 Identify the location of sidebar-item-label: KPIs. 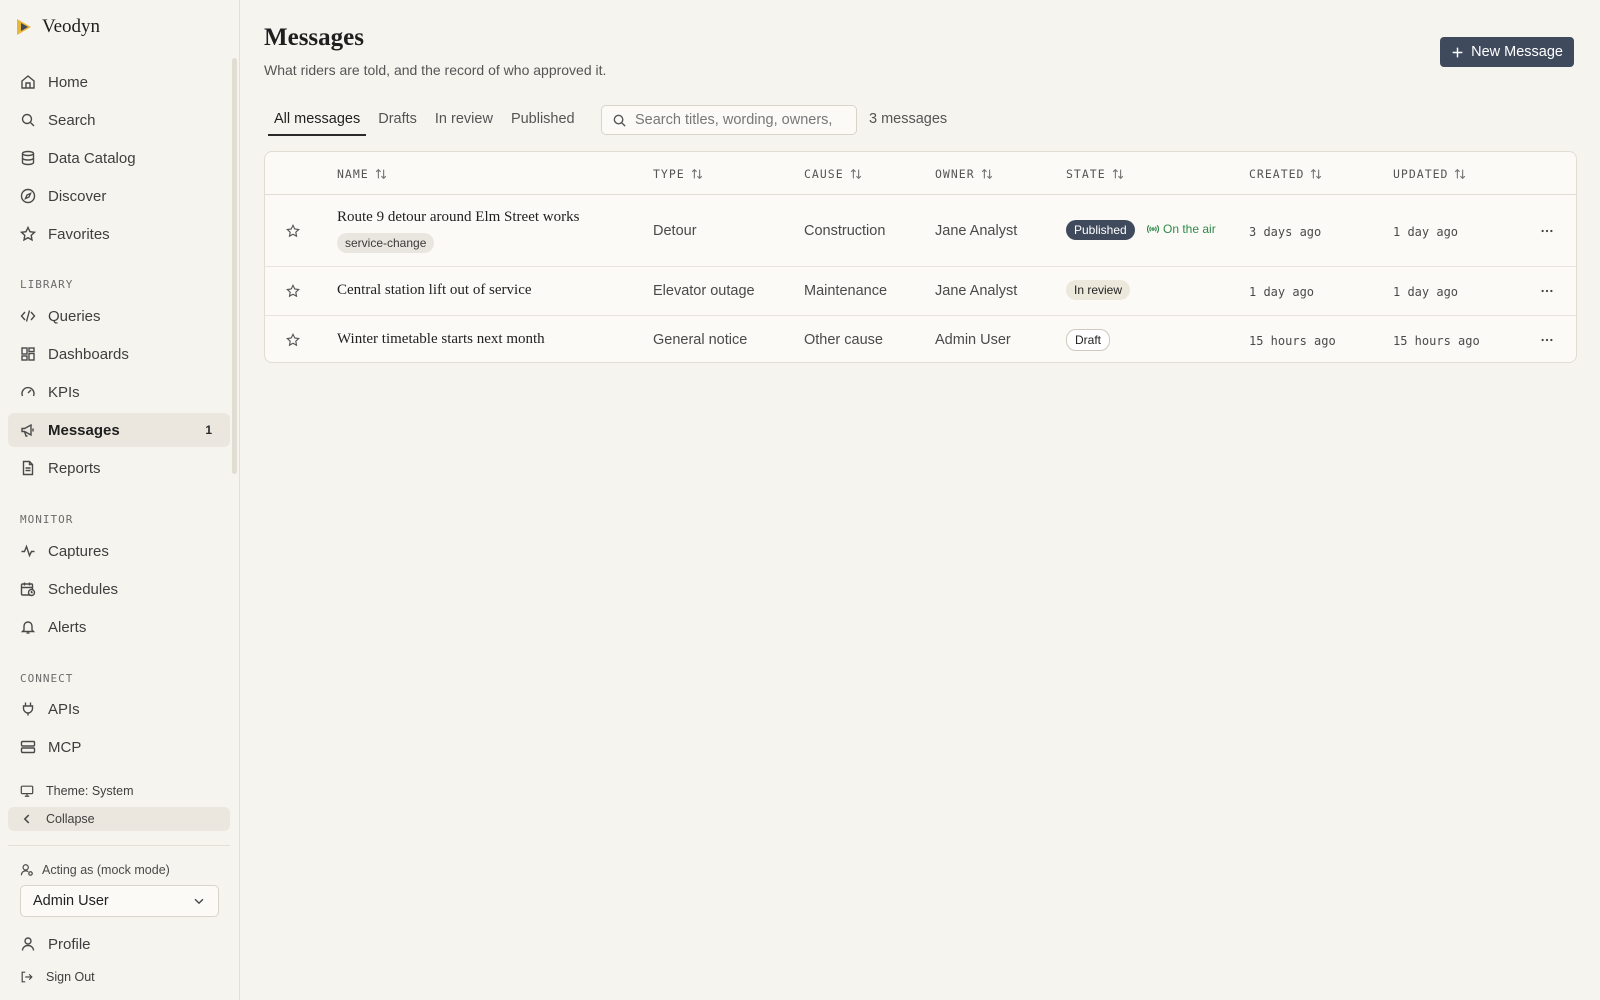
(64, 392).